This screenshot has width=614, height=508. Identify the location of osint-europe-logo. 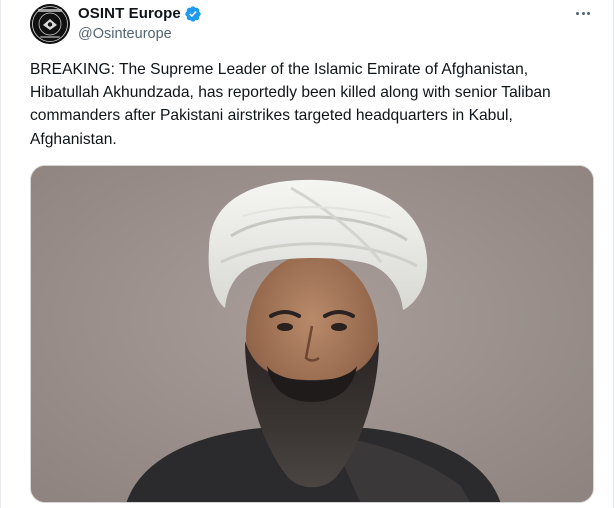
(50, 24).